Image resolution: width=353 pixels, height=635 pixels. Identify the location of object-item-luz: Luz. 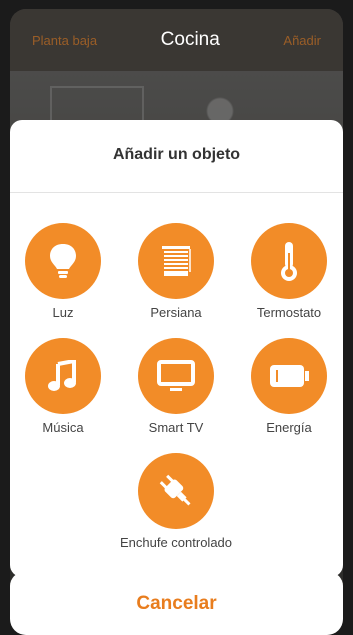
(64, 271).